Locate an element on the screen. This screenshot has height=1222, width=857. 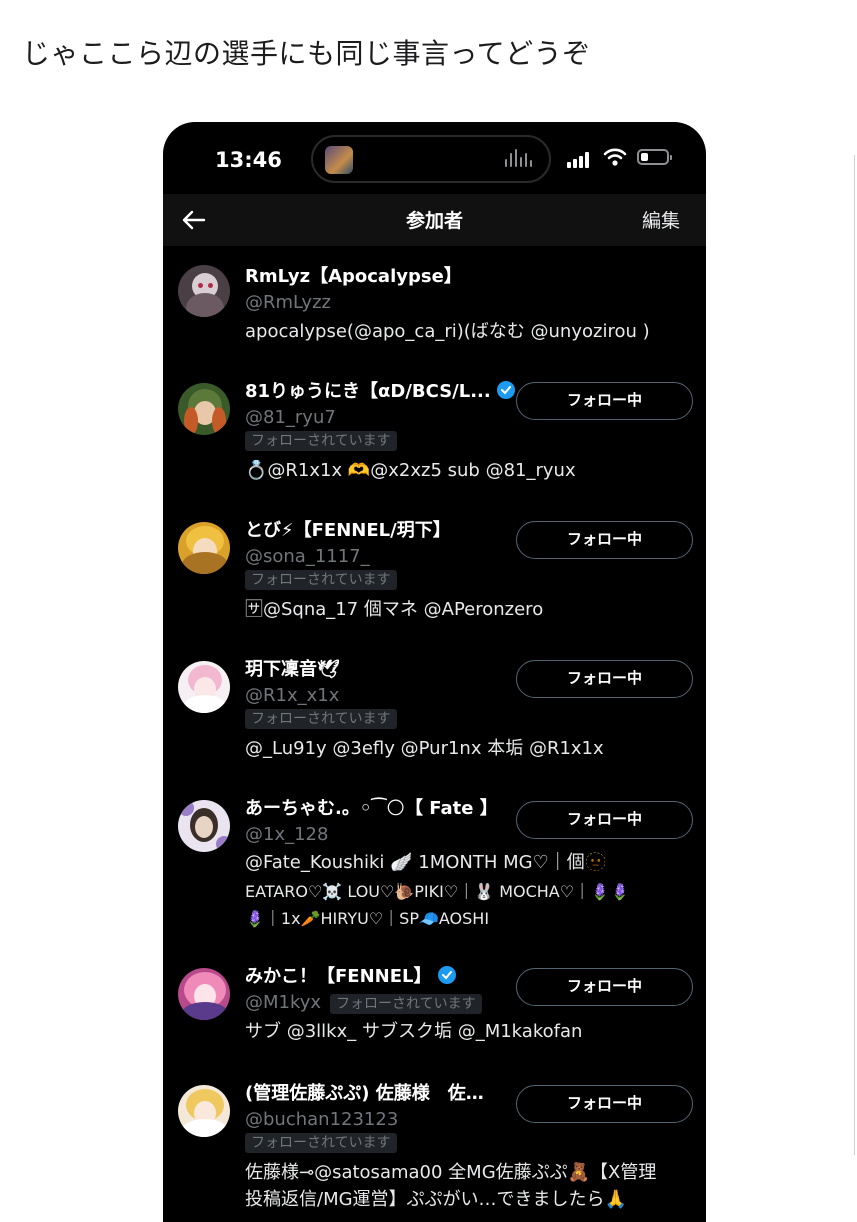
status-bar: 13:46 is located at coordinates (434, 162).